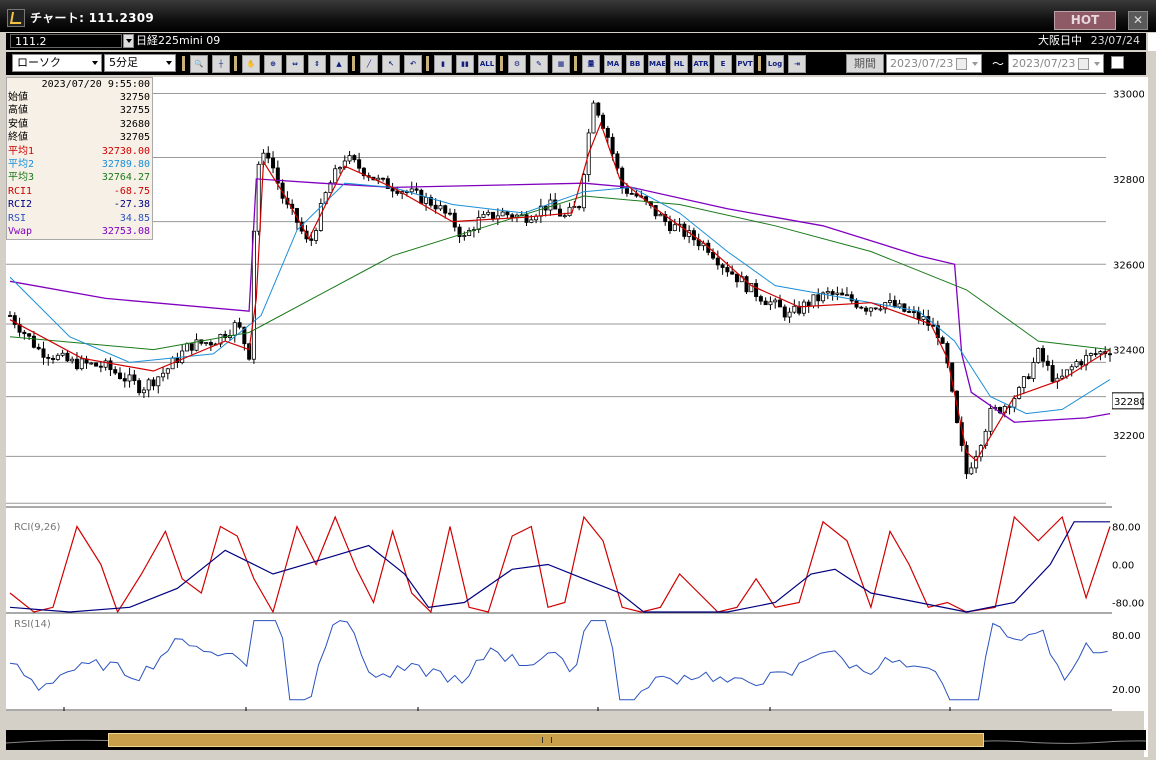 This screenshot has height=760, width=1156. What do you see at coordinates (723, 64) in the screenshot?
I see `indicator-button: E` at bounding box center [723, 64].